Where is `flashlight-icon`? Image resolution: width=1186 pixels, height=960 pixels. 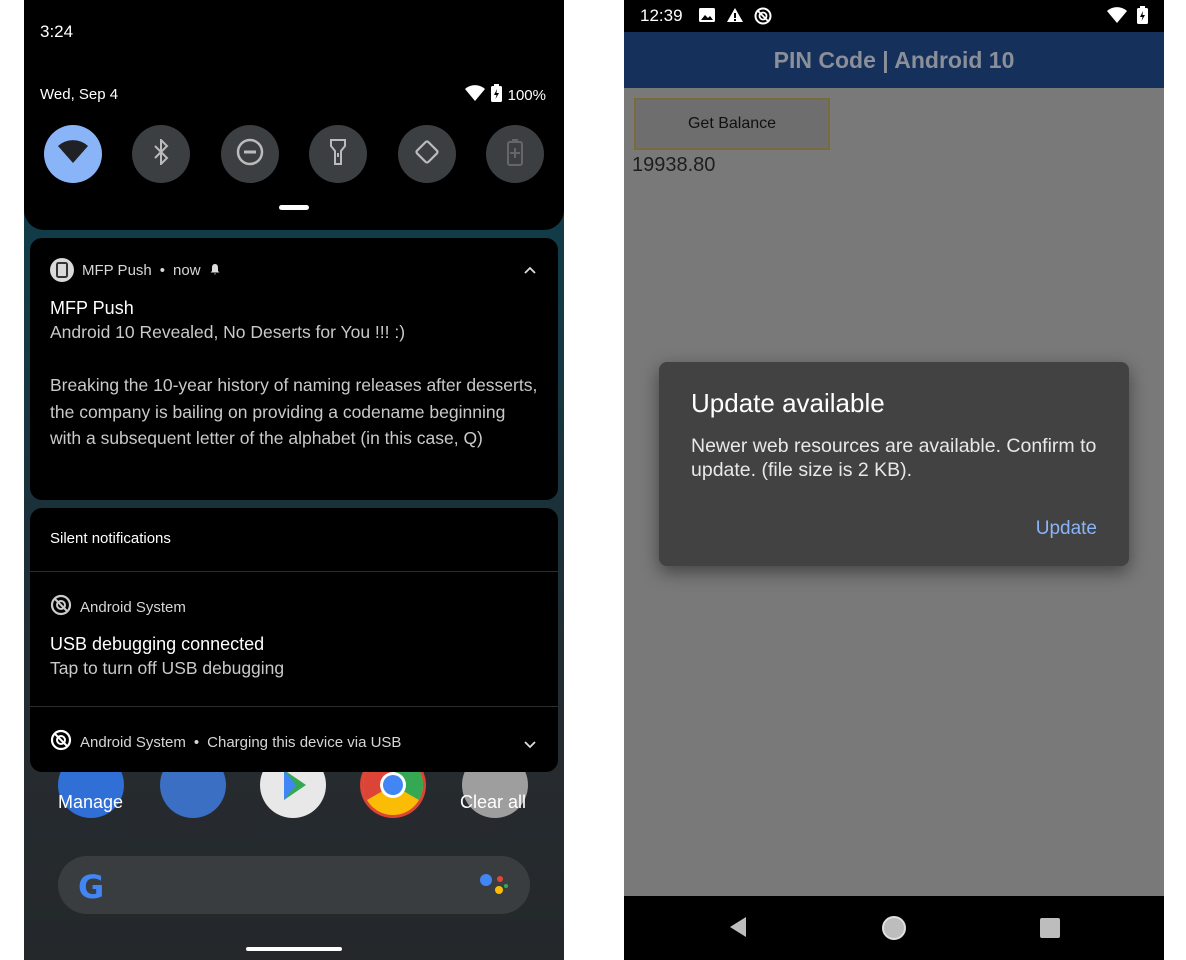
flashlight-icon is located at coordinates (338, 154).